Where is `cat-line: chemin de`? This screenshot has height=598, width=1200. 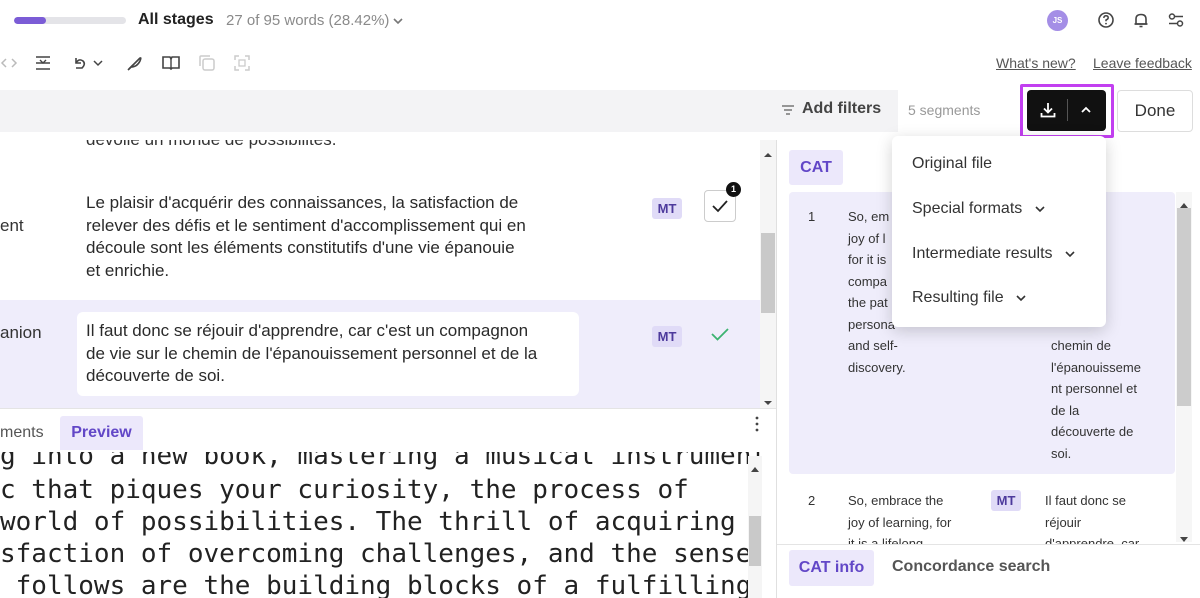
cat-line: chemin de is located at coordinates (1081, 345).